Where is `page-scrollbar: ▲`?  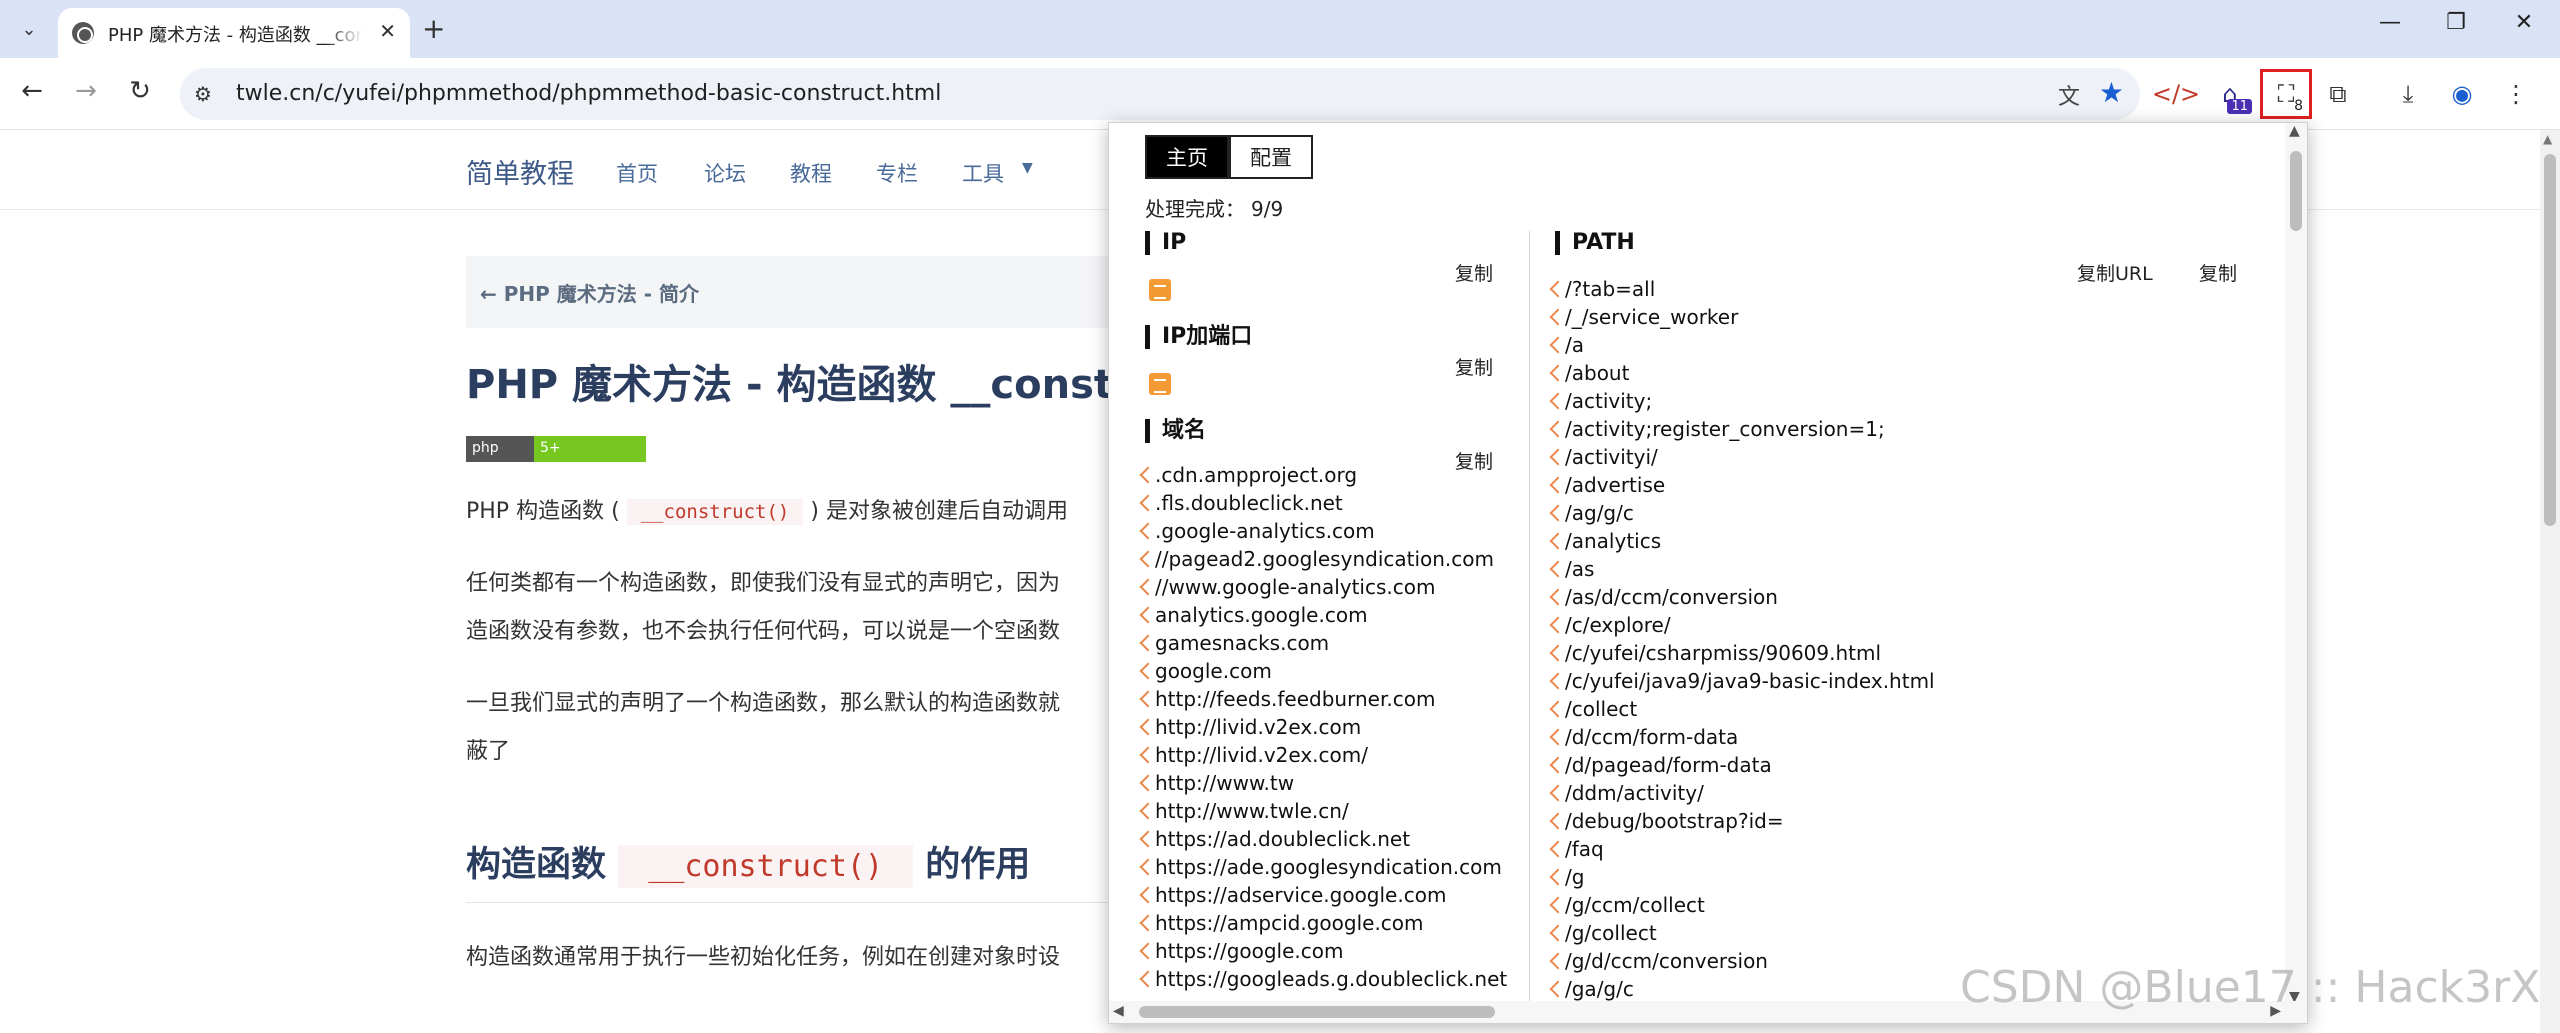 page-scrollbar: ▲ is located at coordinates (2550, 581).